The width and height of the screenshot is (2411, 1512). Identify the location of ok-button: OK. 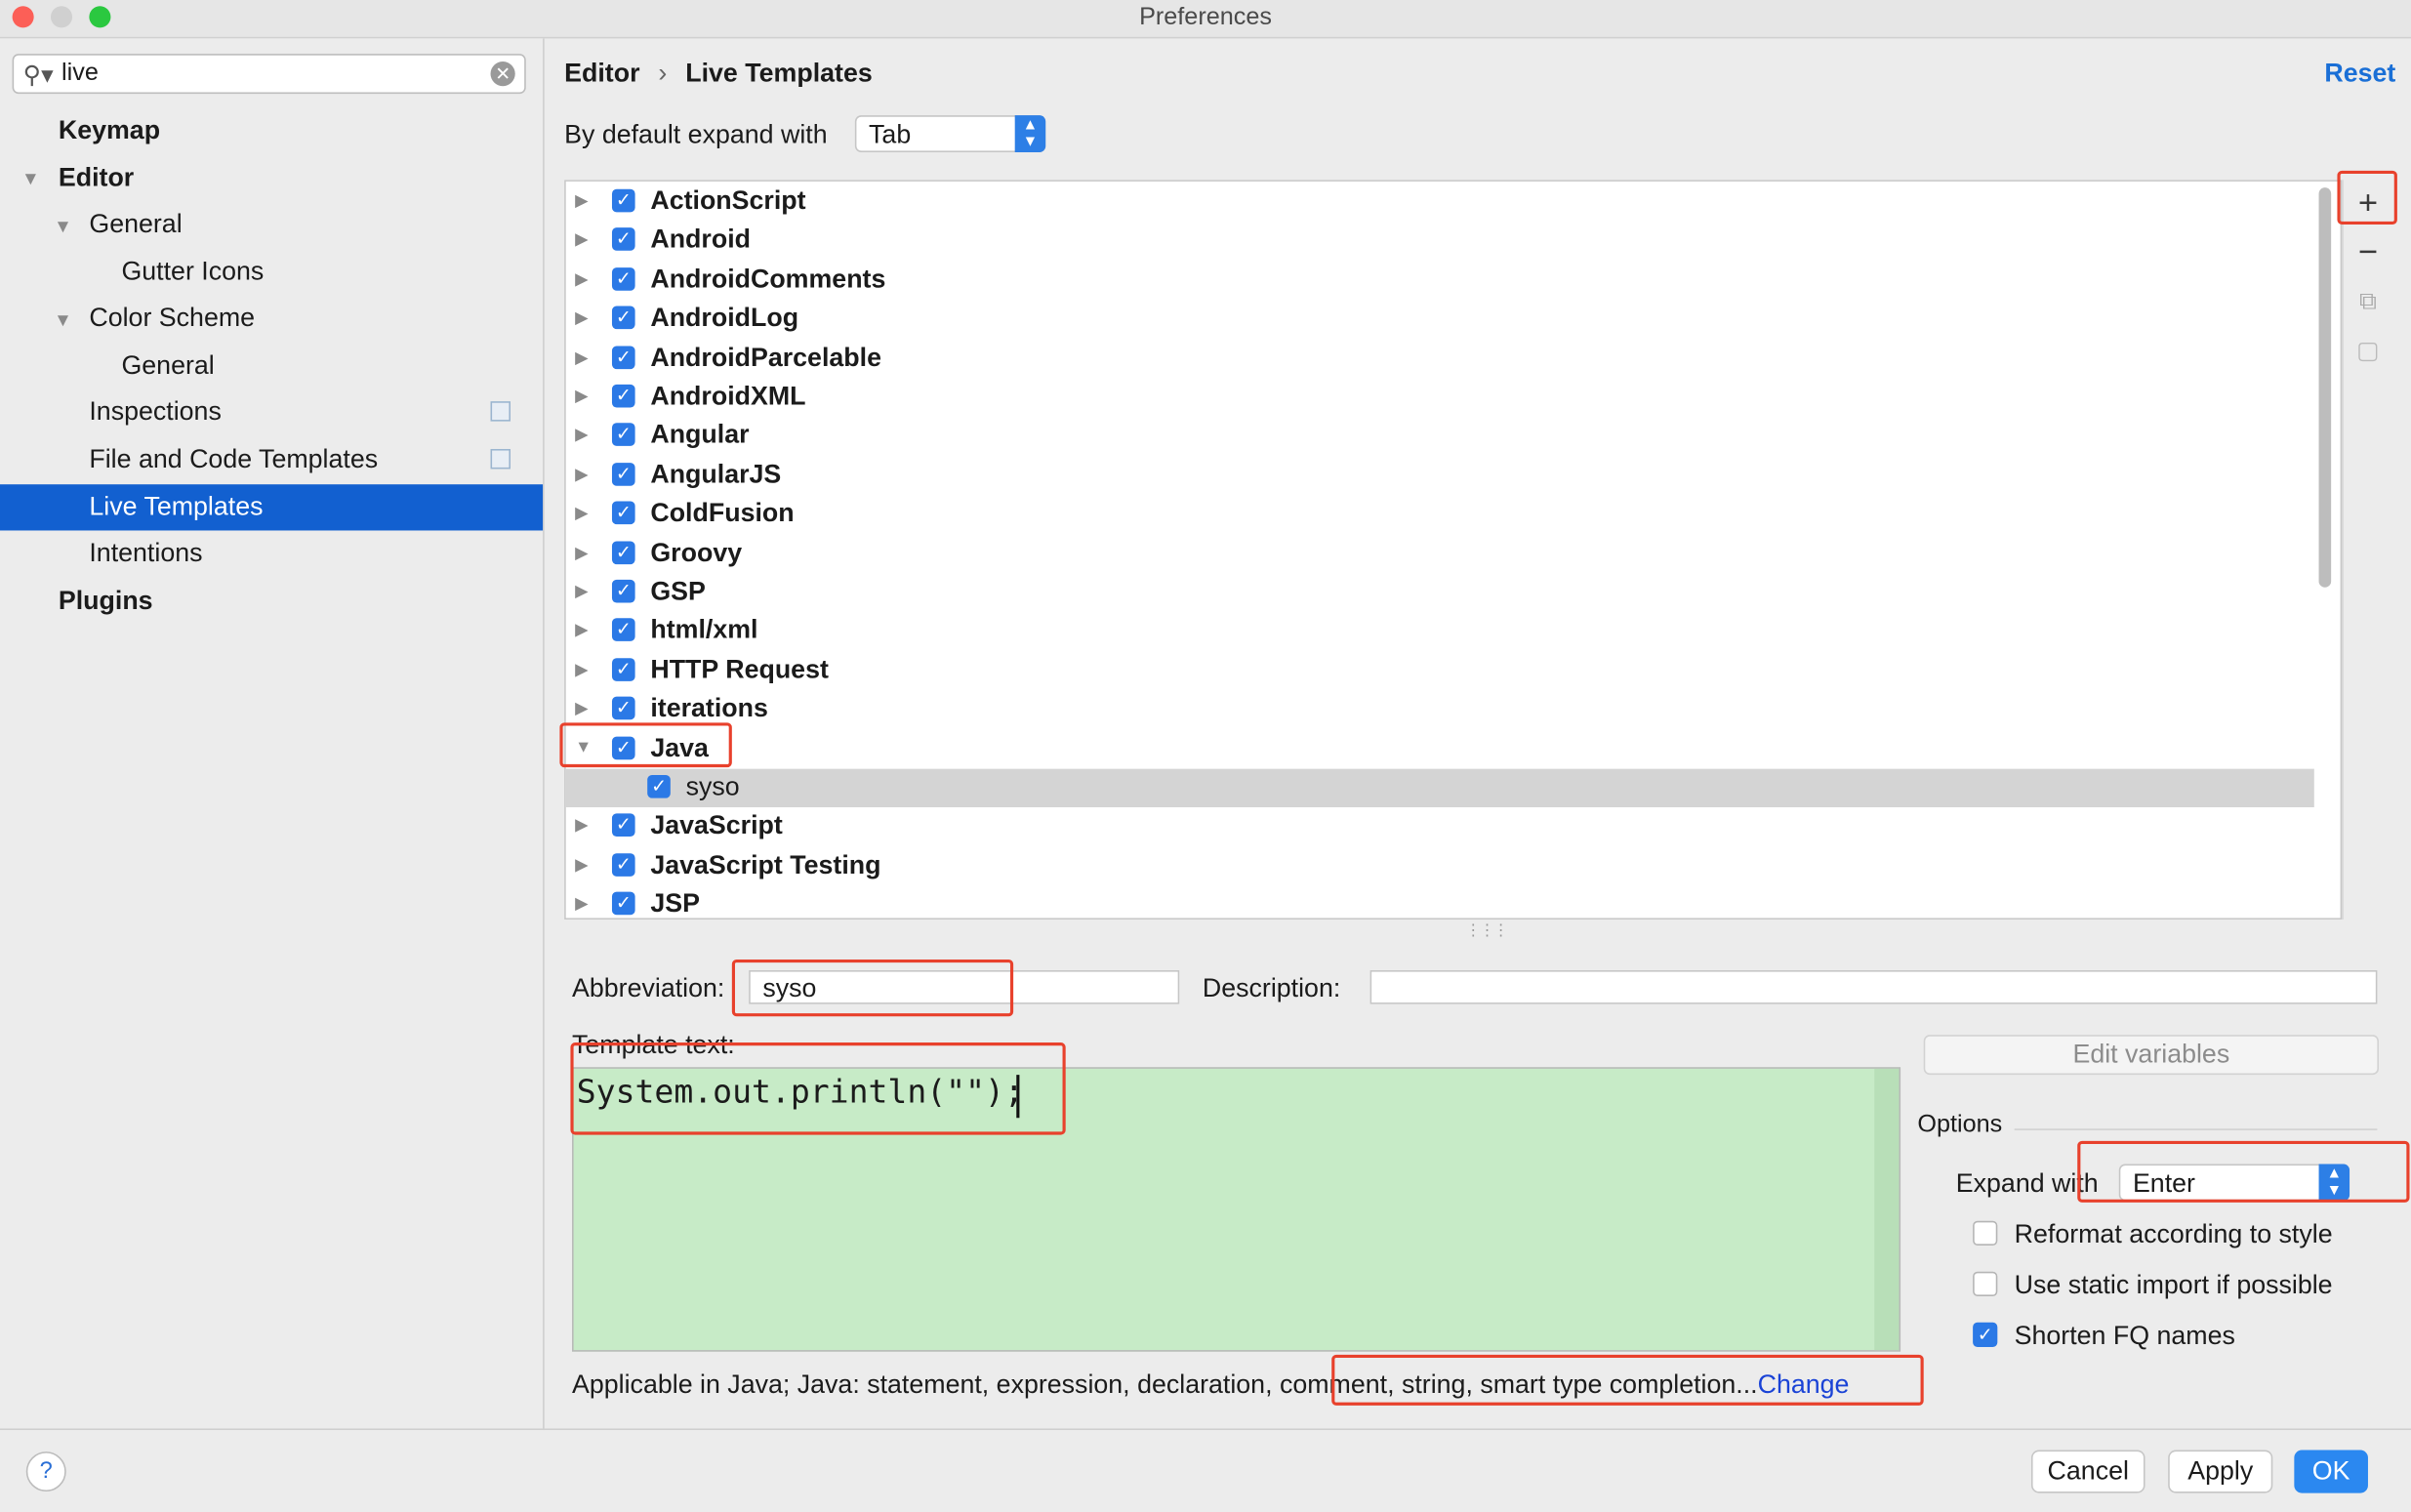
(2331, 1471).